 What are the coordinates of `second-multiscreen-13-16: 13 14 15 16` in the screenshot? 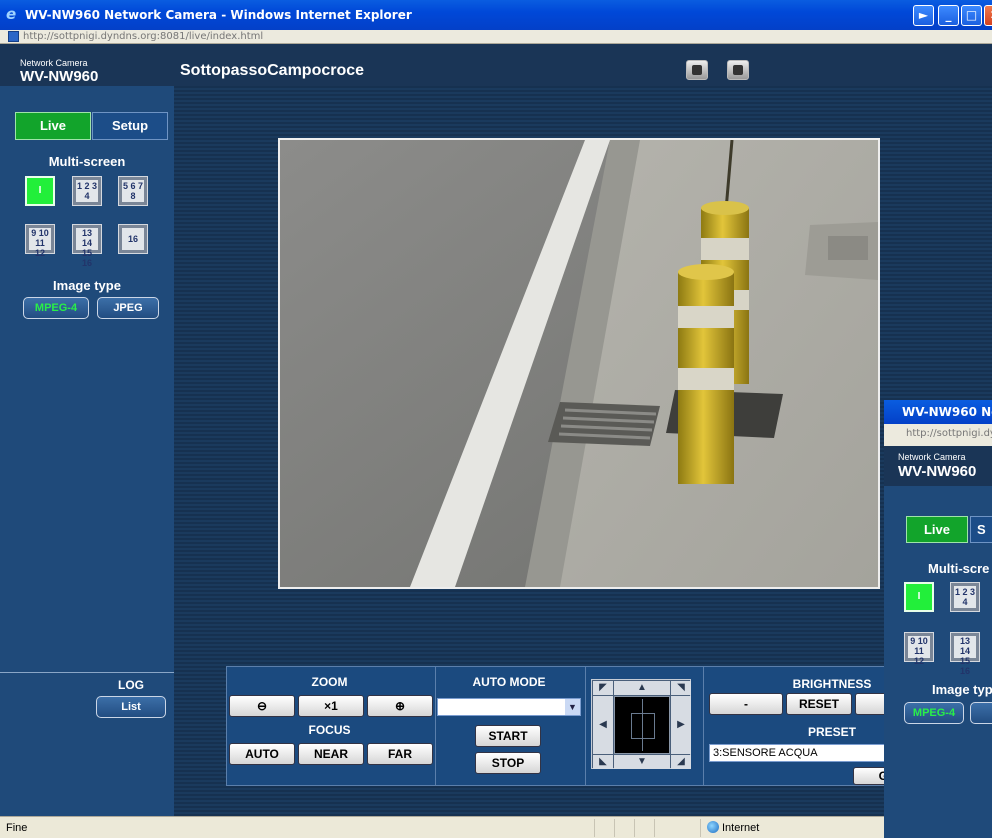 It's located at (965, 654).